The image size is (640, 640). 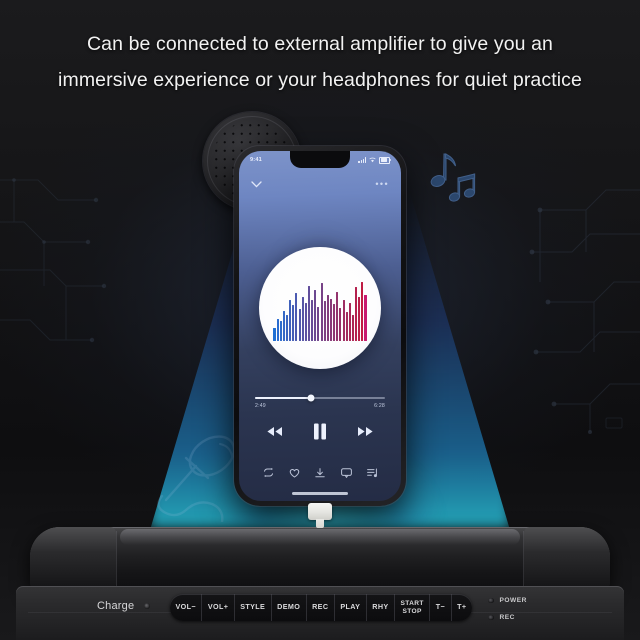 I want to click on keyboard-button-demo: DEMO, so click(x=289, y=607).